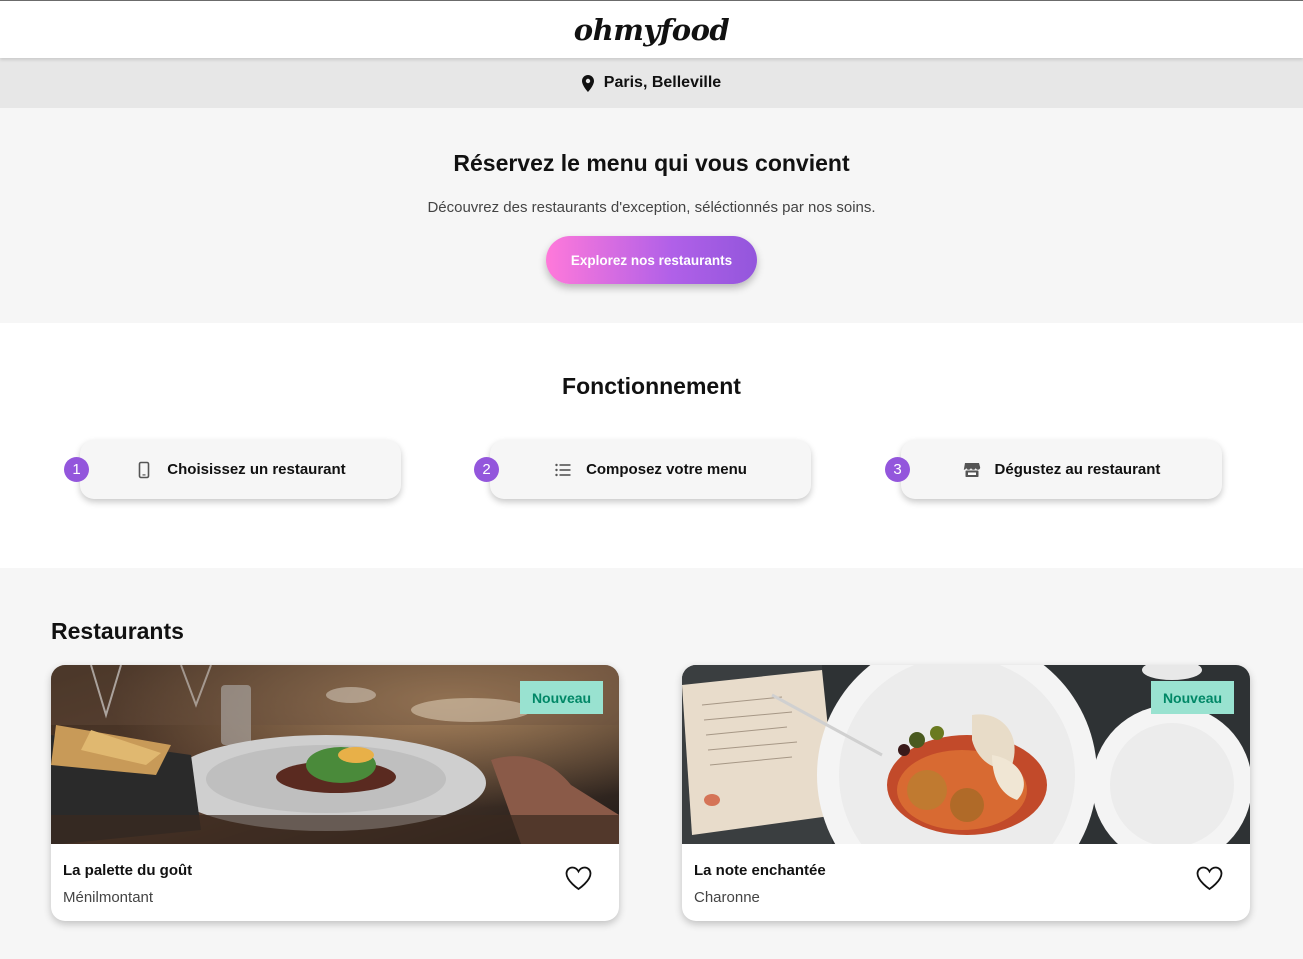 The width and height of the screenshot is (1303, 959). I want to click on store-icon, so click(971, 469).